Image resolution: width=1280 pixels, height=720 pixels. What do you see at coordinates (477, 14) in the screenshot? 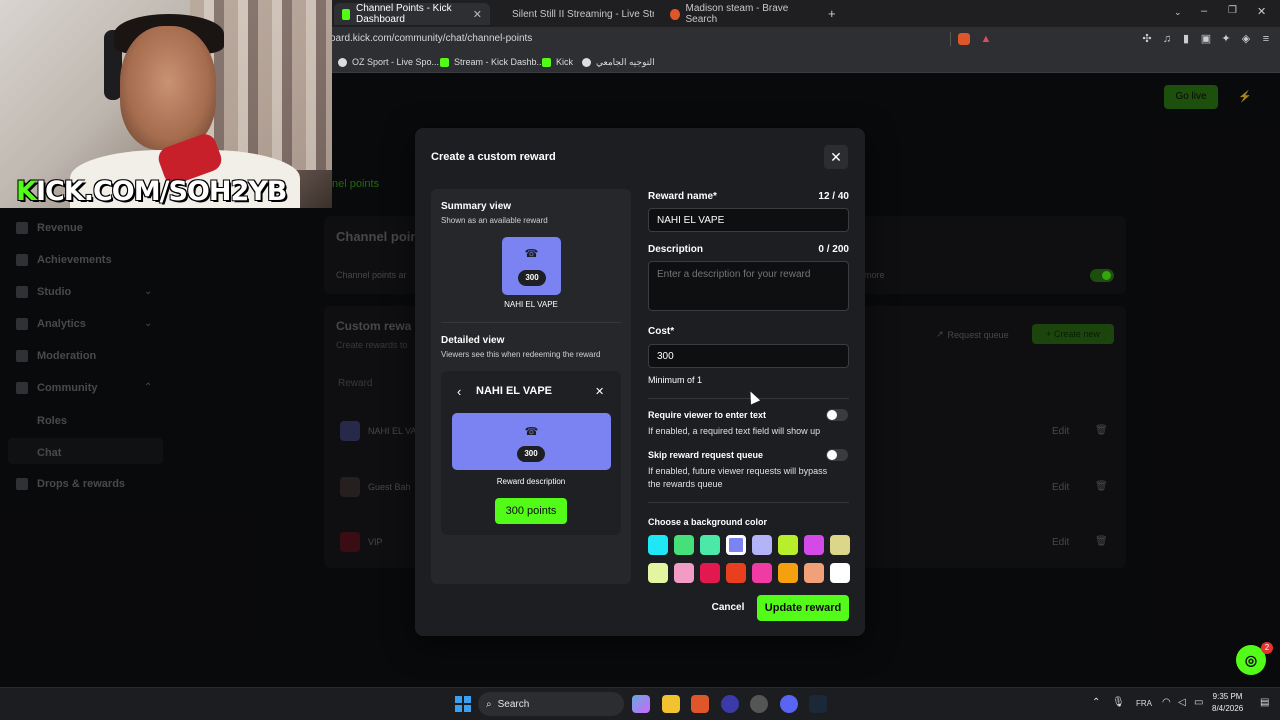
I see `close-tab-icon: ✕` at bounding box center [477, 14].